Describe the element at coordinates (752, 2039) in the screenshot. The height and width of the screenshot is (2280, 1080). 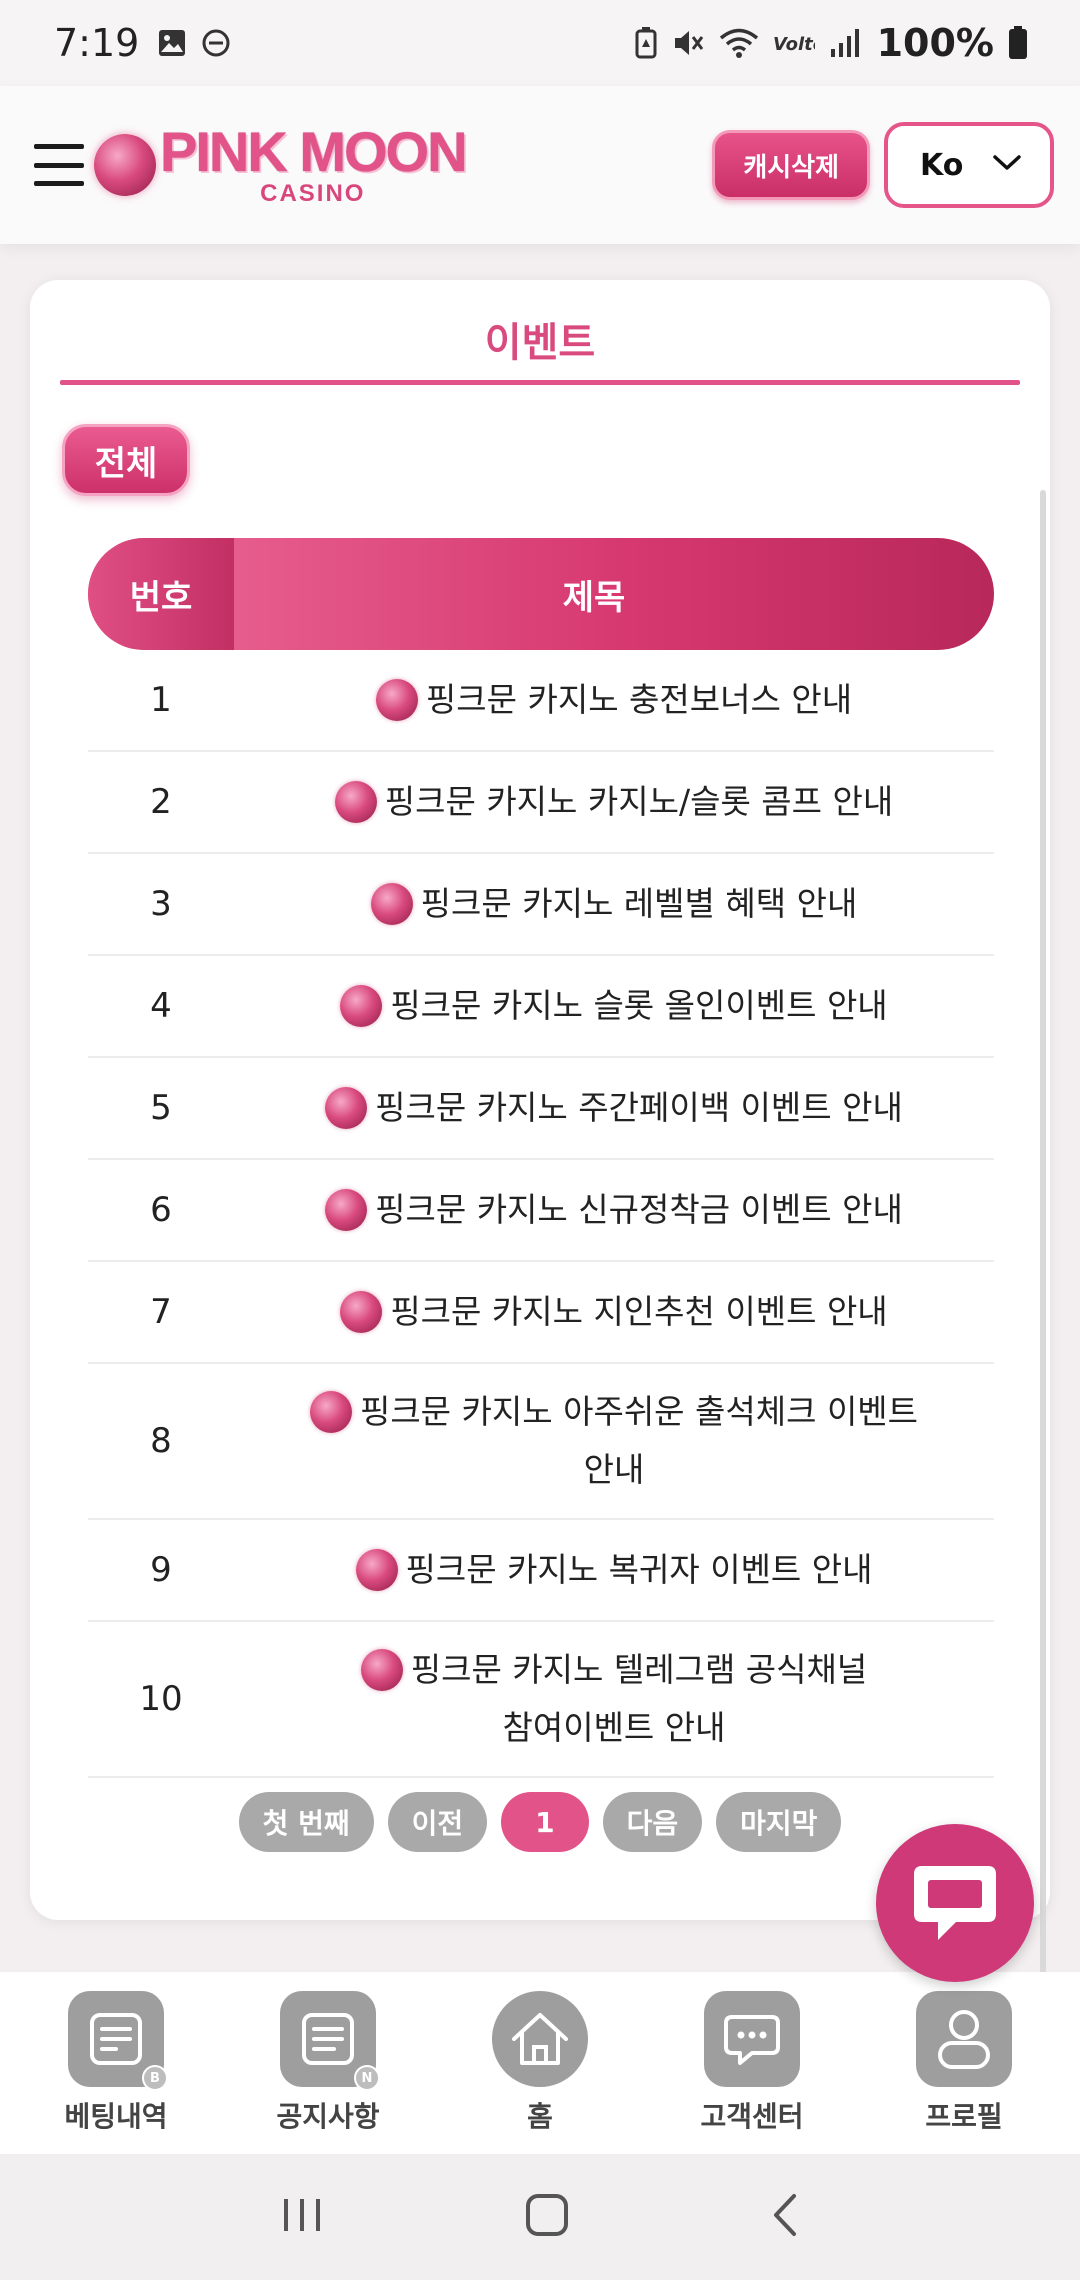
I see `customer-center-icon` at that location.